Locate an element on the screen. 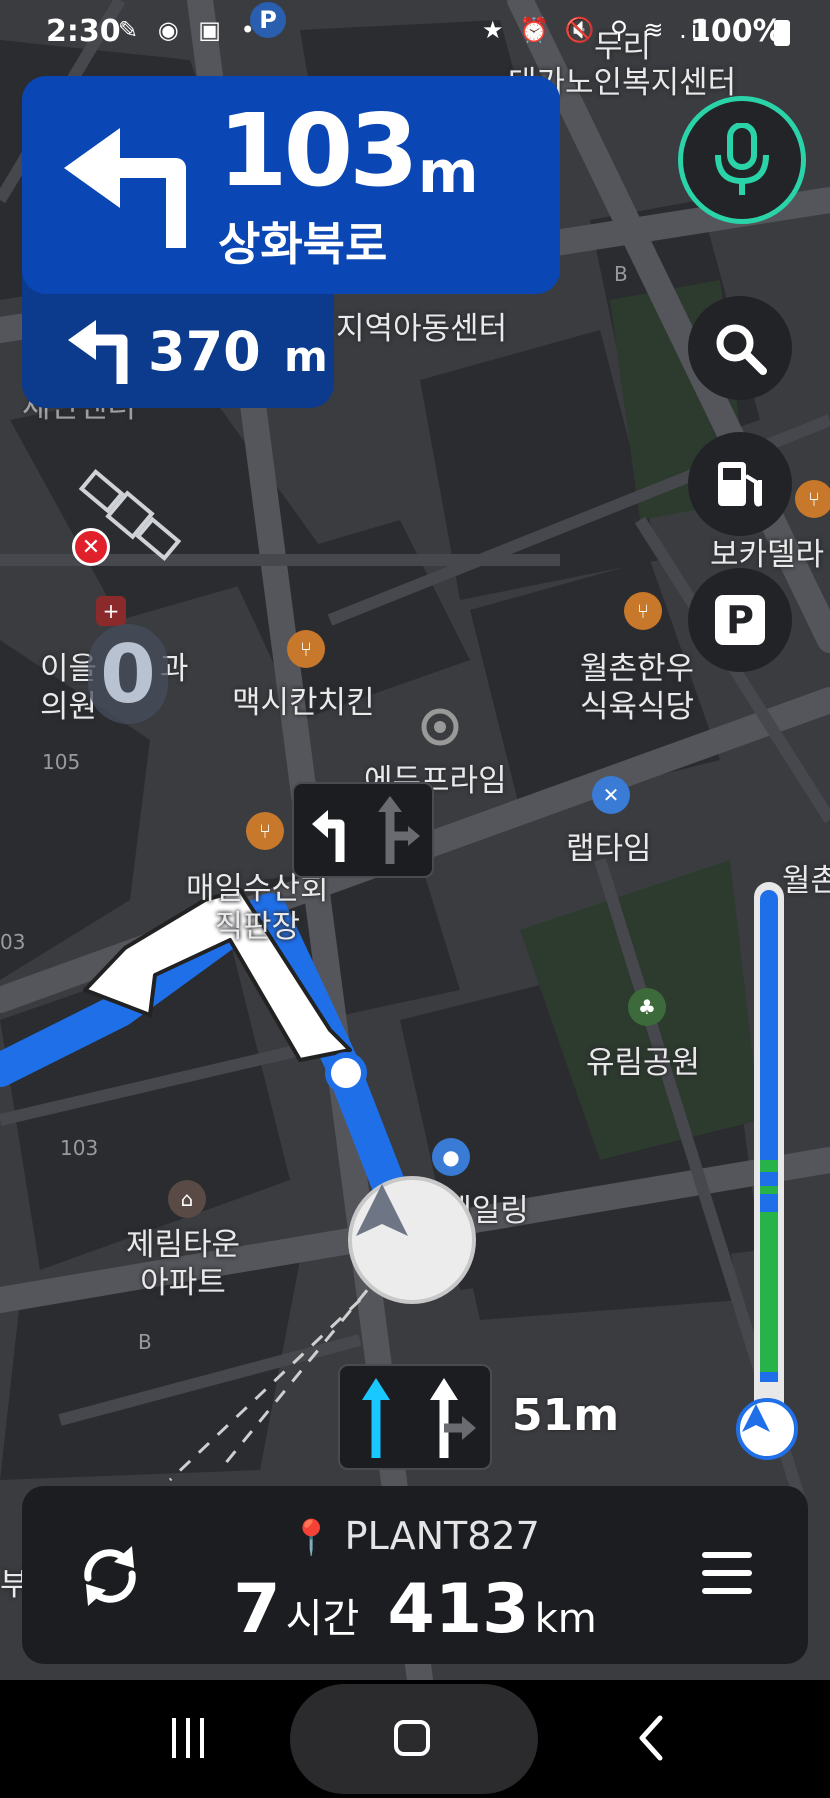 This screenshot has width=830, height=1798. status-time: 2:30 is located at coordinates (83, 31).